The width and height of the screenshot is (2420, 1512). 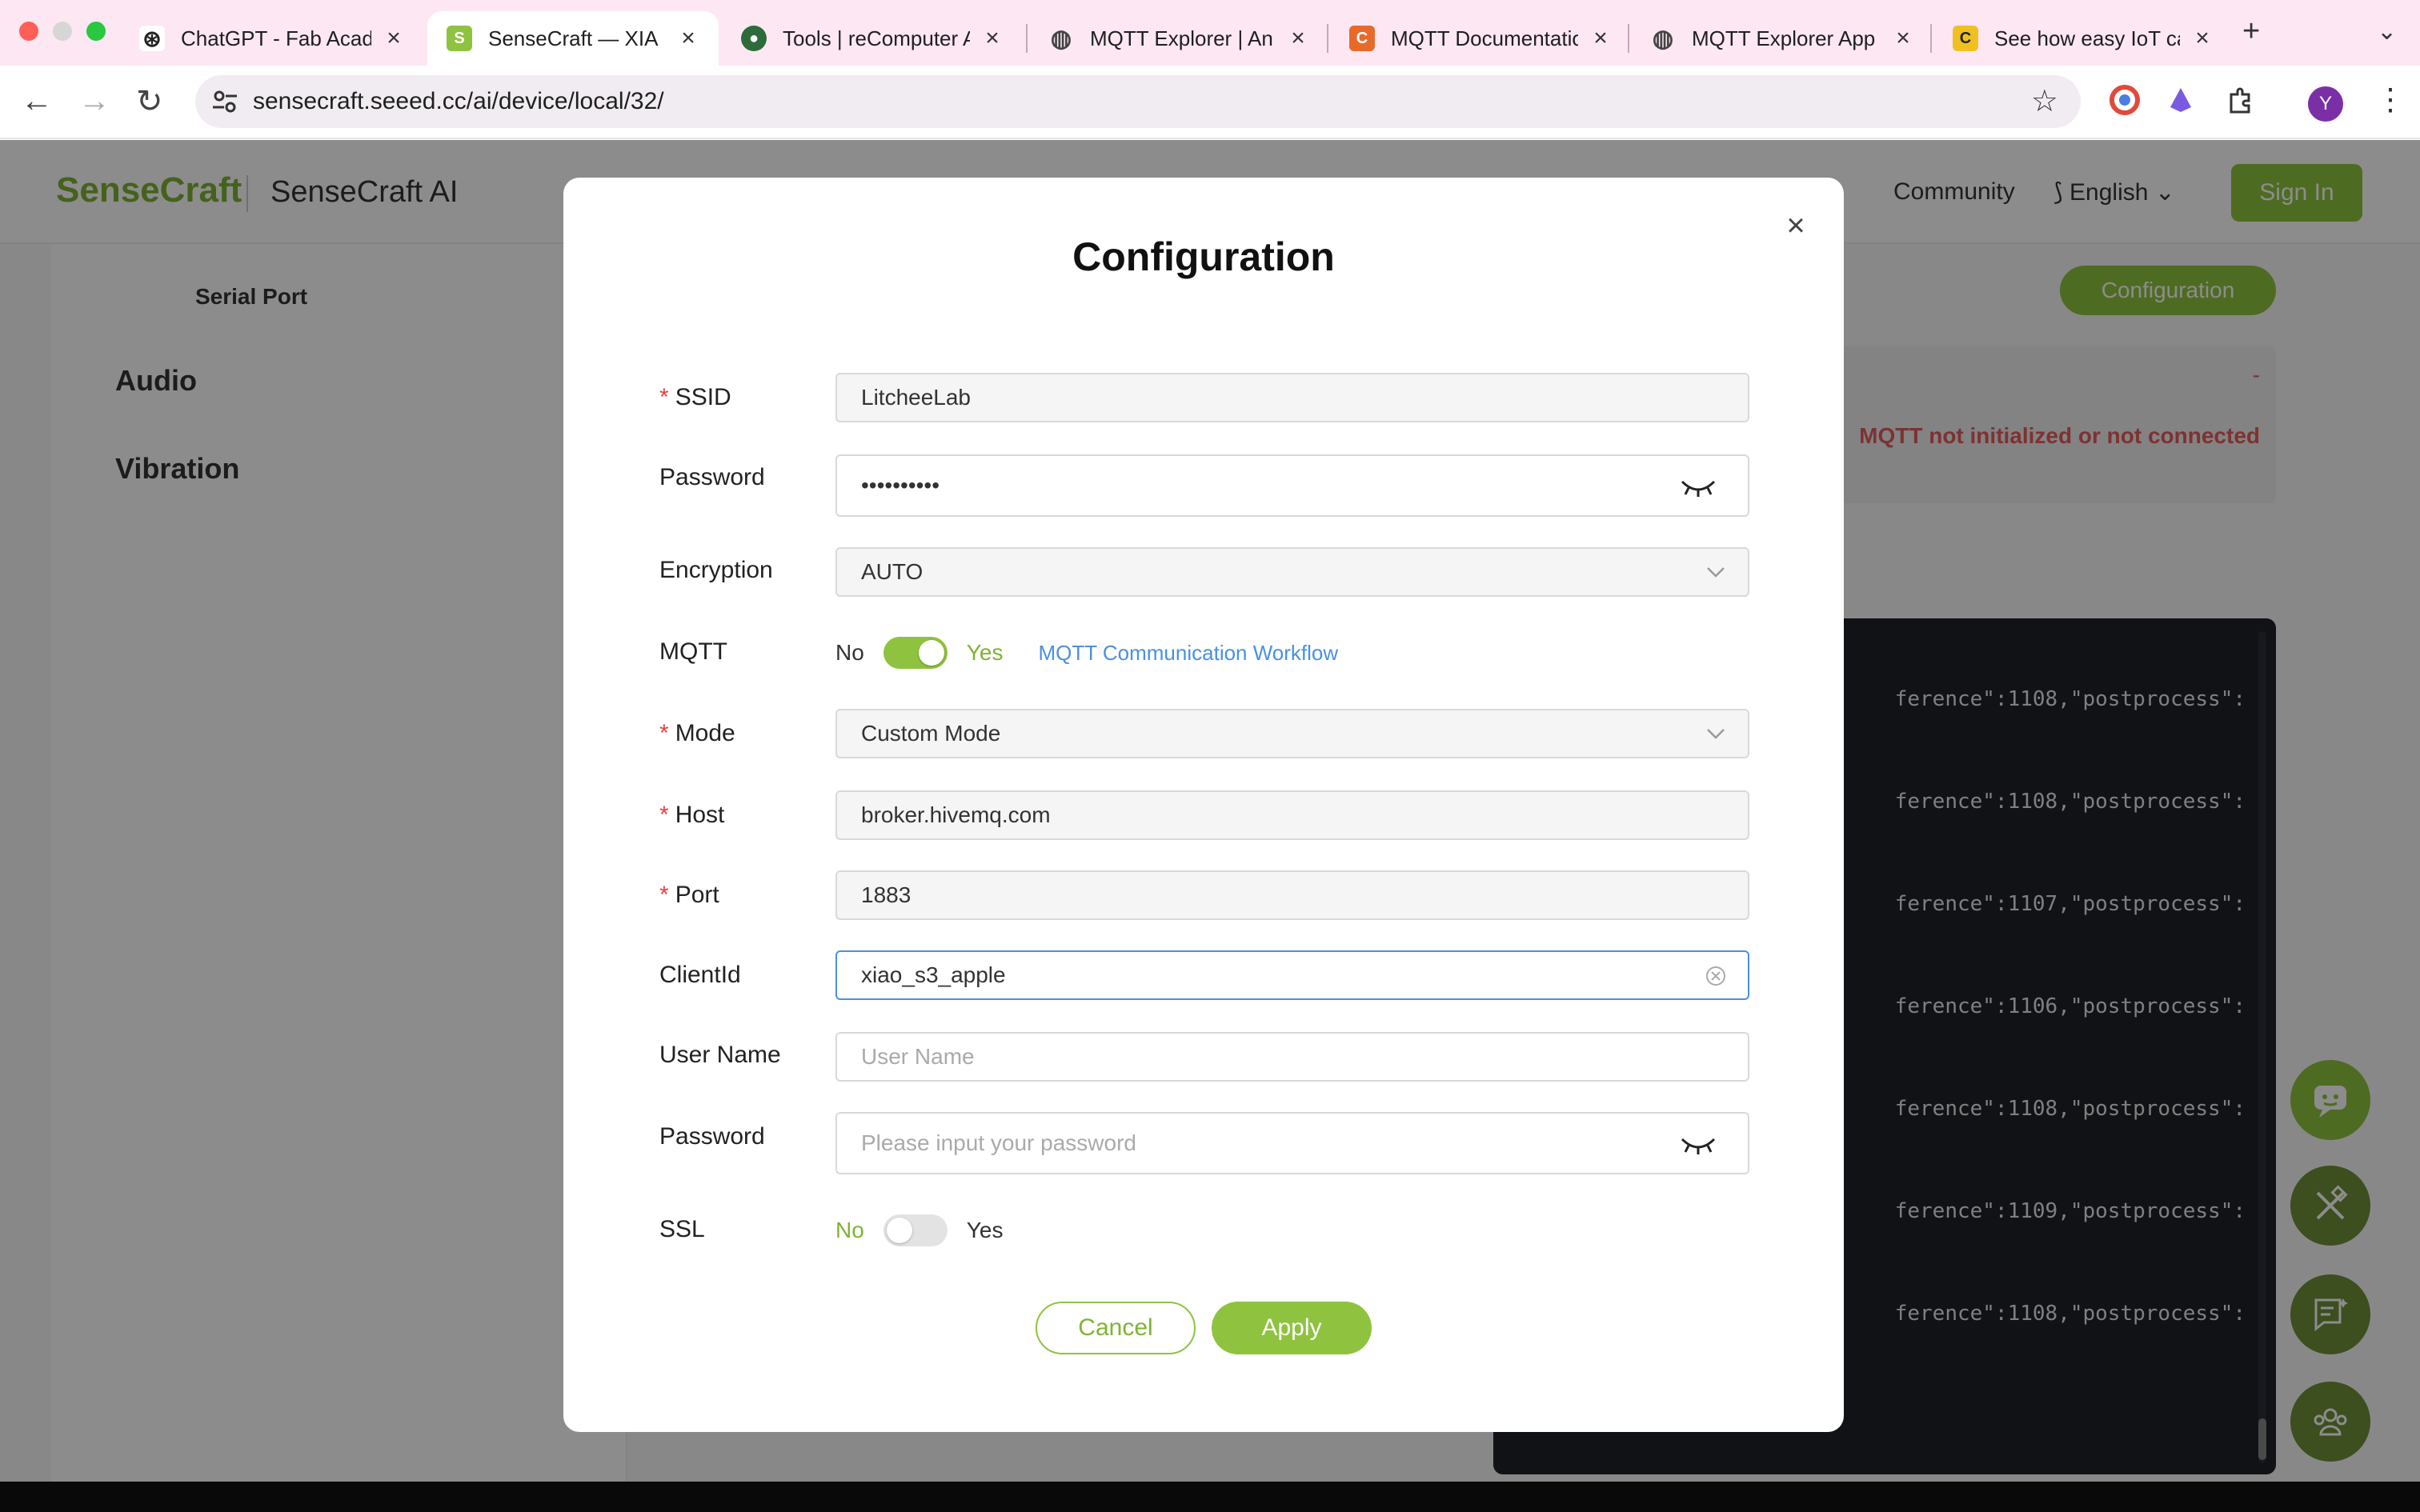 I want to click on port-field: 1883, so click(x=1292, y=895).